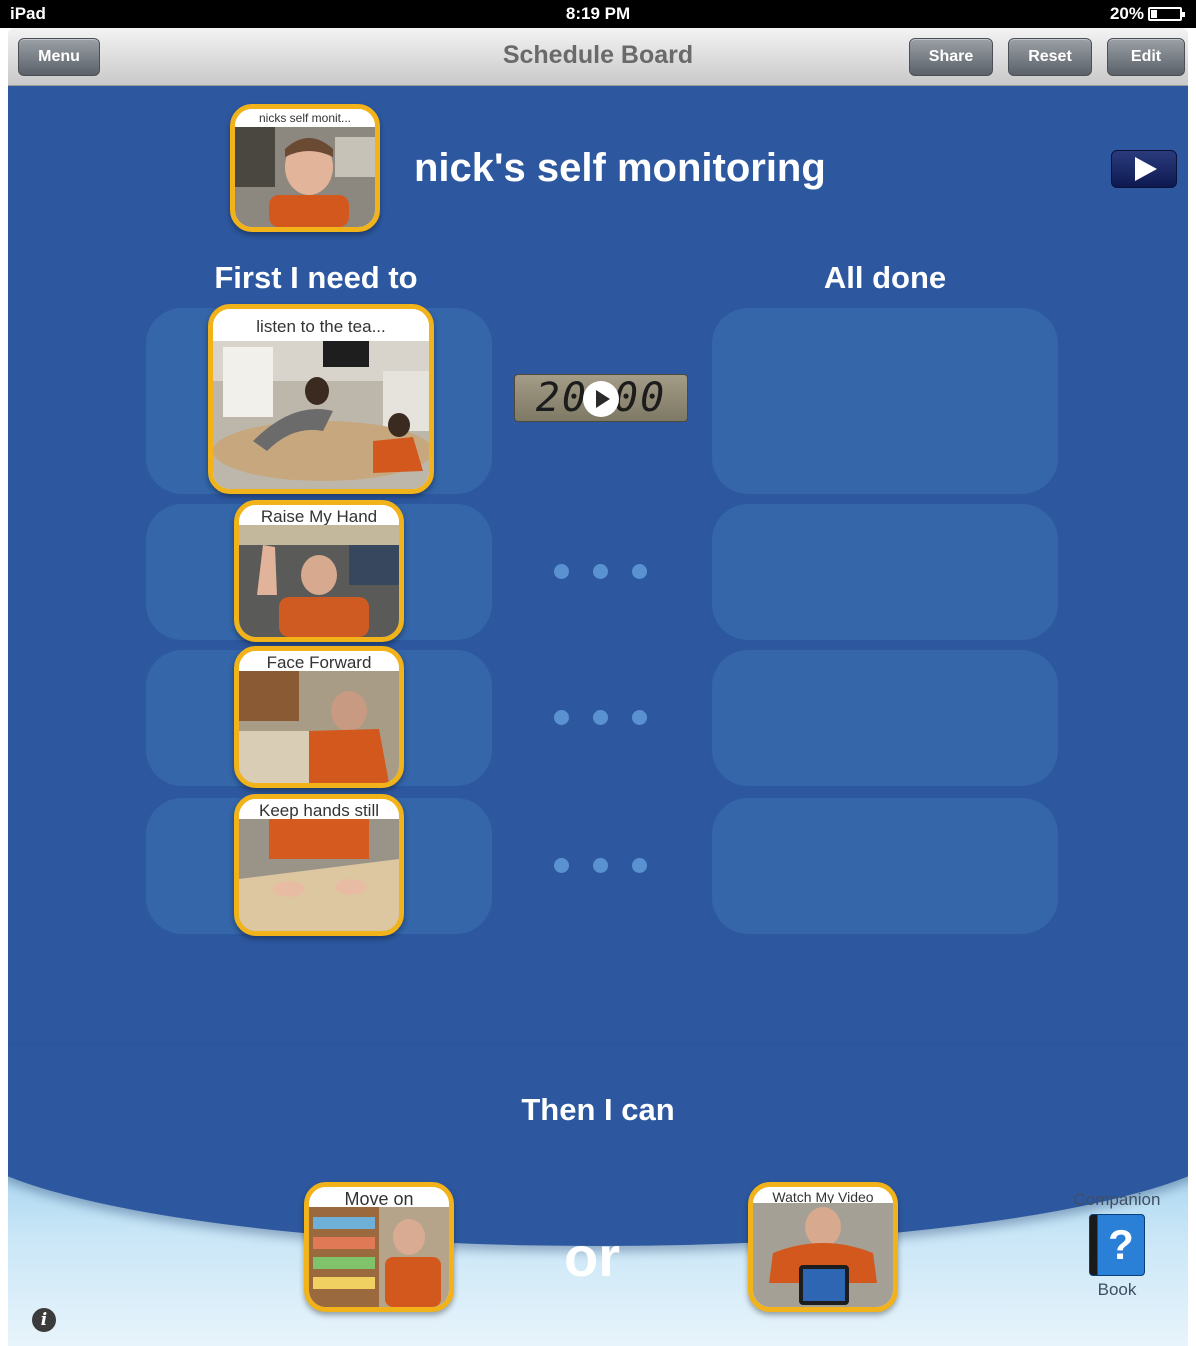 The width and height of the screenshot is (1196, 1346). I want to click on info-icon: i, so click(44, 1320).